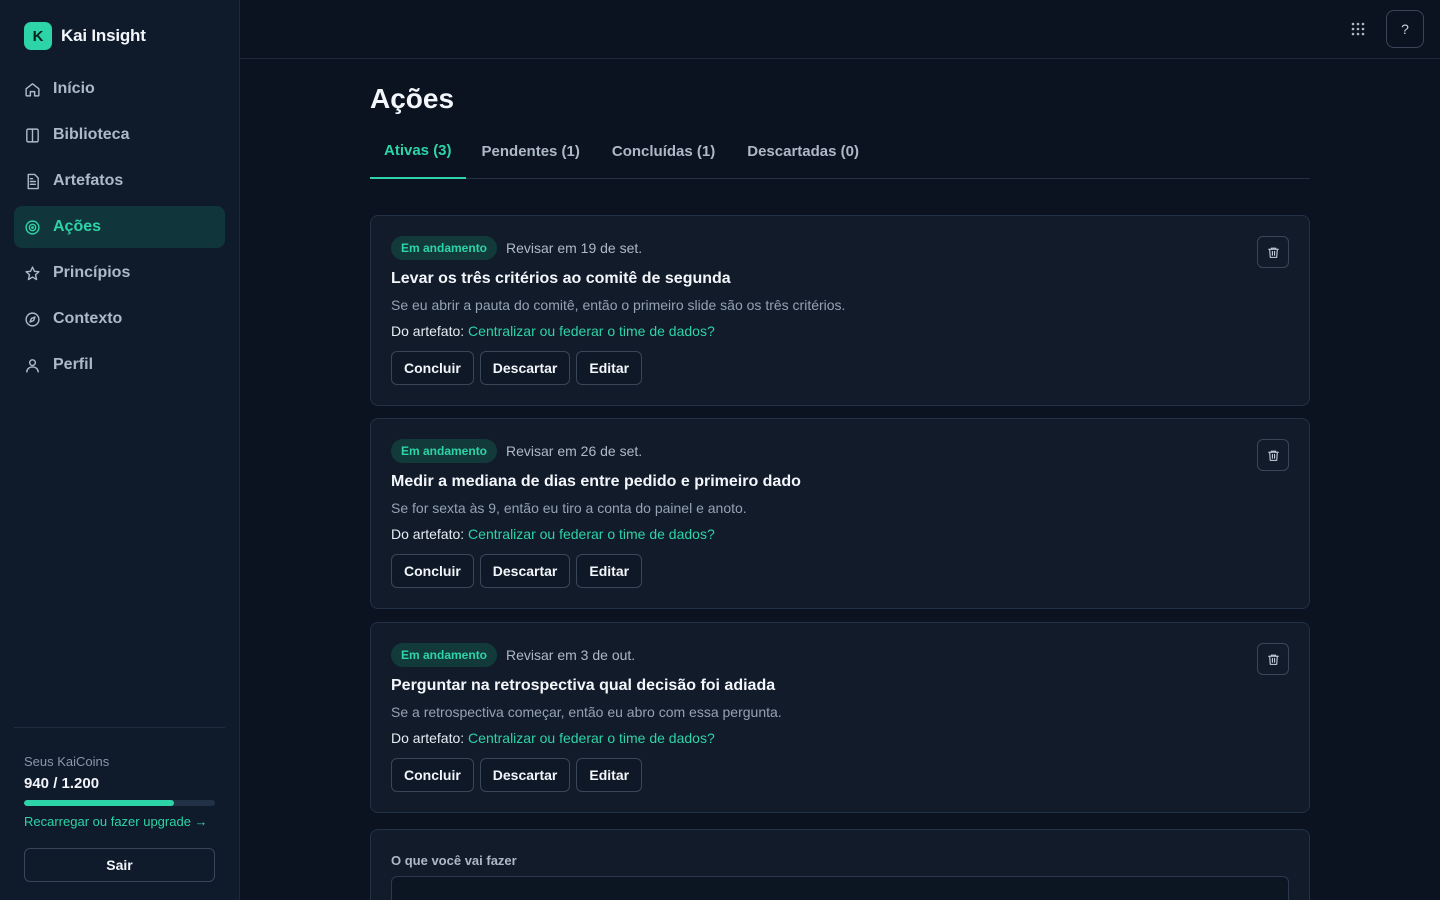 This screenshot has height=900, width=1440. I want to click on brand-logo: K, so click(38, 36).